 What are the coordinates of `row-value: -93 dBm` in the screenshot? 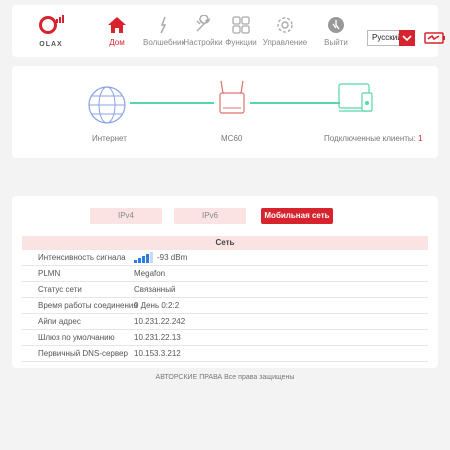 It's located at (160, 258).